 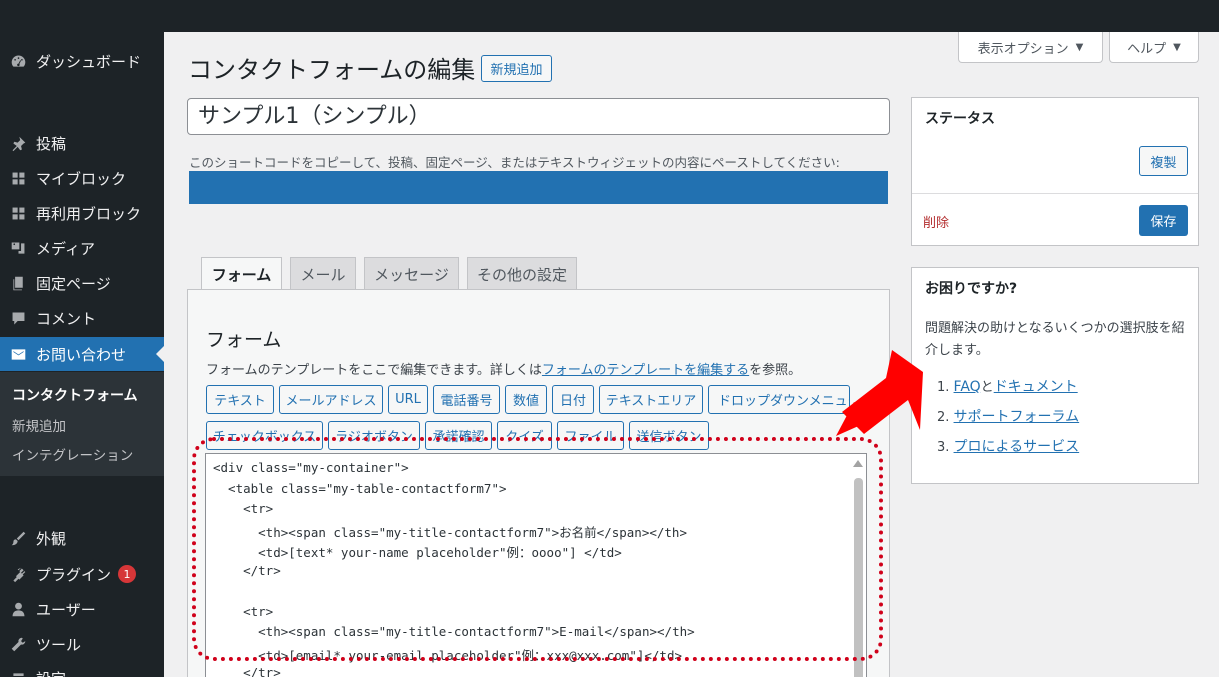 I want to click on tag-tel-button: 電話番号, so click(x=466, y=399).